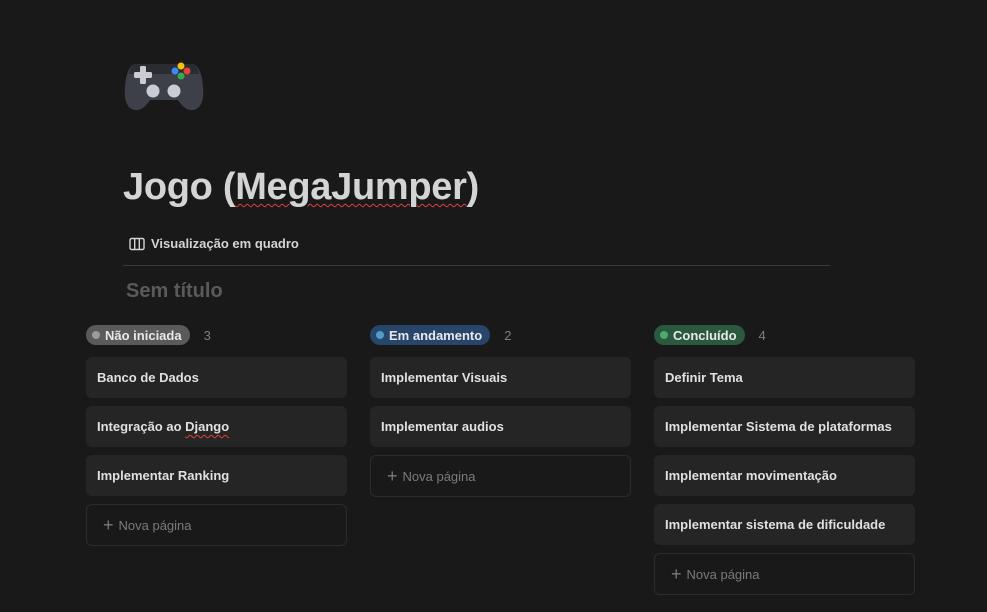  What do you see at coordinates (148, 377) in the screenshot?
I see `card-title: Banco de Dados` at bounding box center [148, 377].